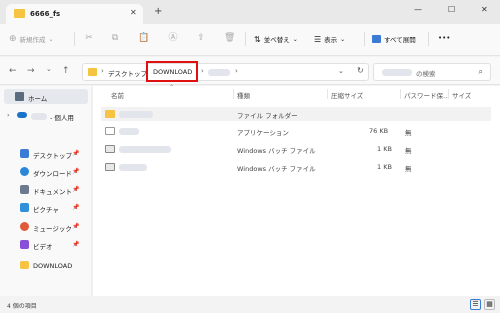 The width and height of the screenshot is (500, 313). I want to click on maximize-button: ☐, so click(451, 9).